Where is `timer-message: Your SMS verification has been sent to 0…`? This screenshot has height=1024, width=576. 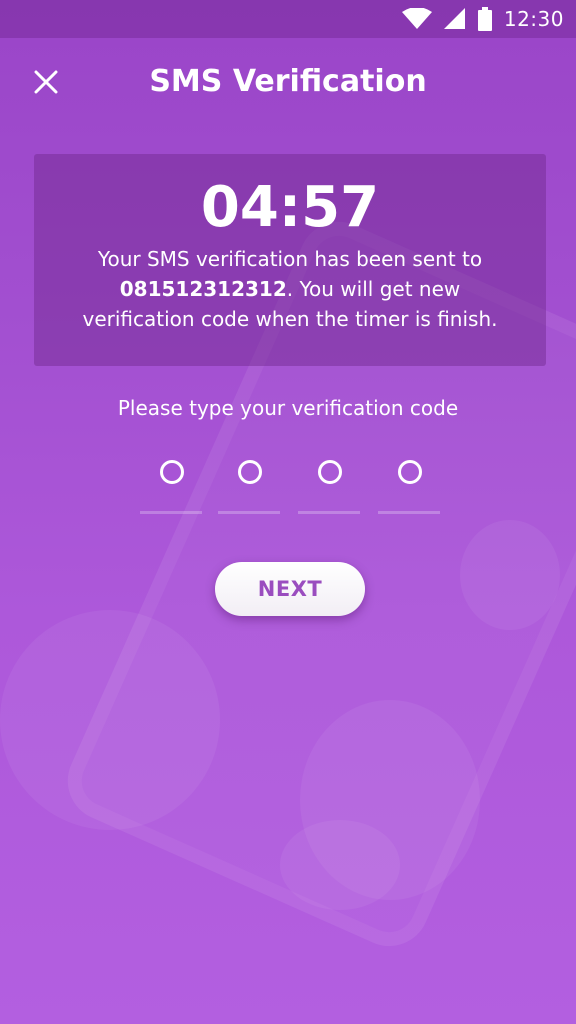
timer-message: Your SMS verification has been sent to 0… is located at coordinates (290, 289).